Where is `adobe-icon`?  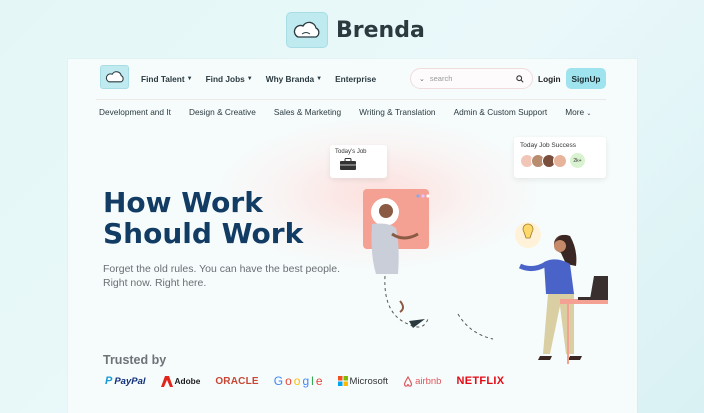
adobe-icon is located at coordinates (166, 381).